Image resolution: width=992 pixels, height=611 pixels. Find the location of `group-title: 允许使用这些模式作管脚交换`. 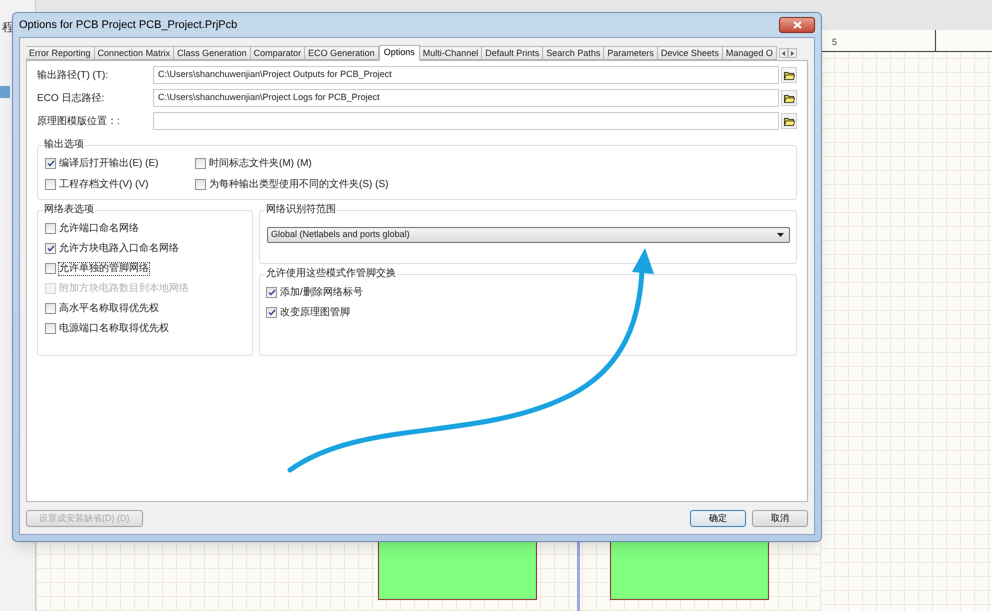

group-title: 允许使用这些模式作管脚交换 is located at coordinates (331, 274).